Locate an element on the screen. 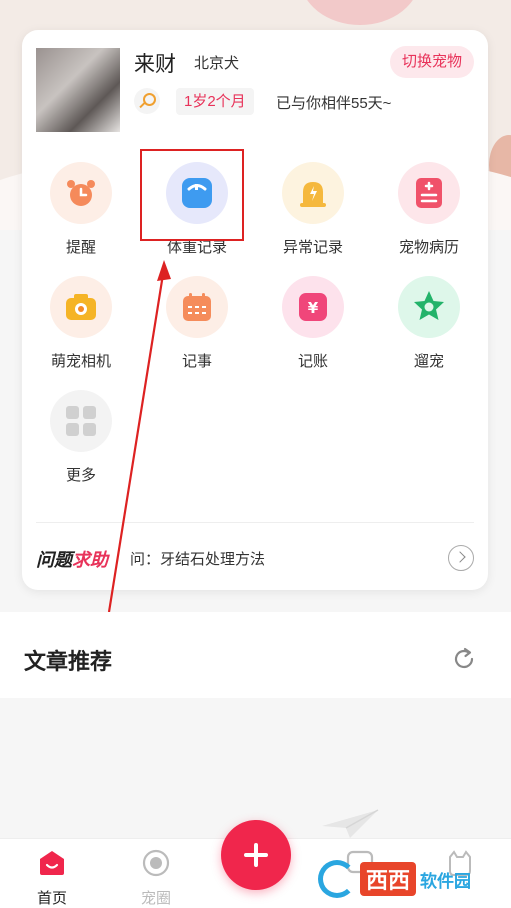  watermark-brand2: 软件园 is located at coordinates (446, 881).